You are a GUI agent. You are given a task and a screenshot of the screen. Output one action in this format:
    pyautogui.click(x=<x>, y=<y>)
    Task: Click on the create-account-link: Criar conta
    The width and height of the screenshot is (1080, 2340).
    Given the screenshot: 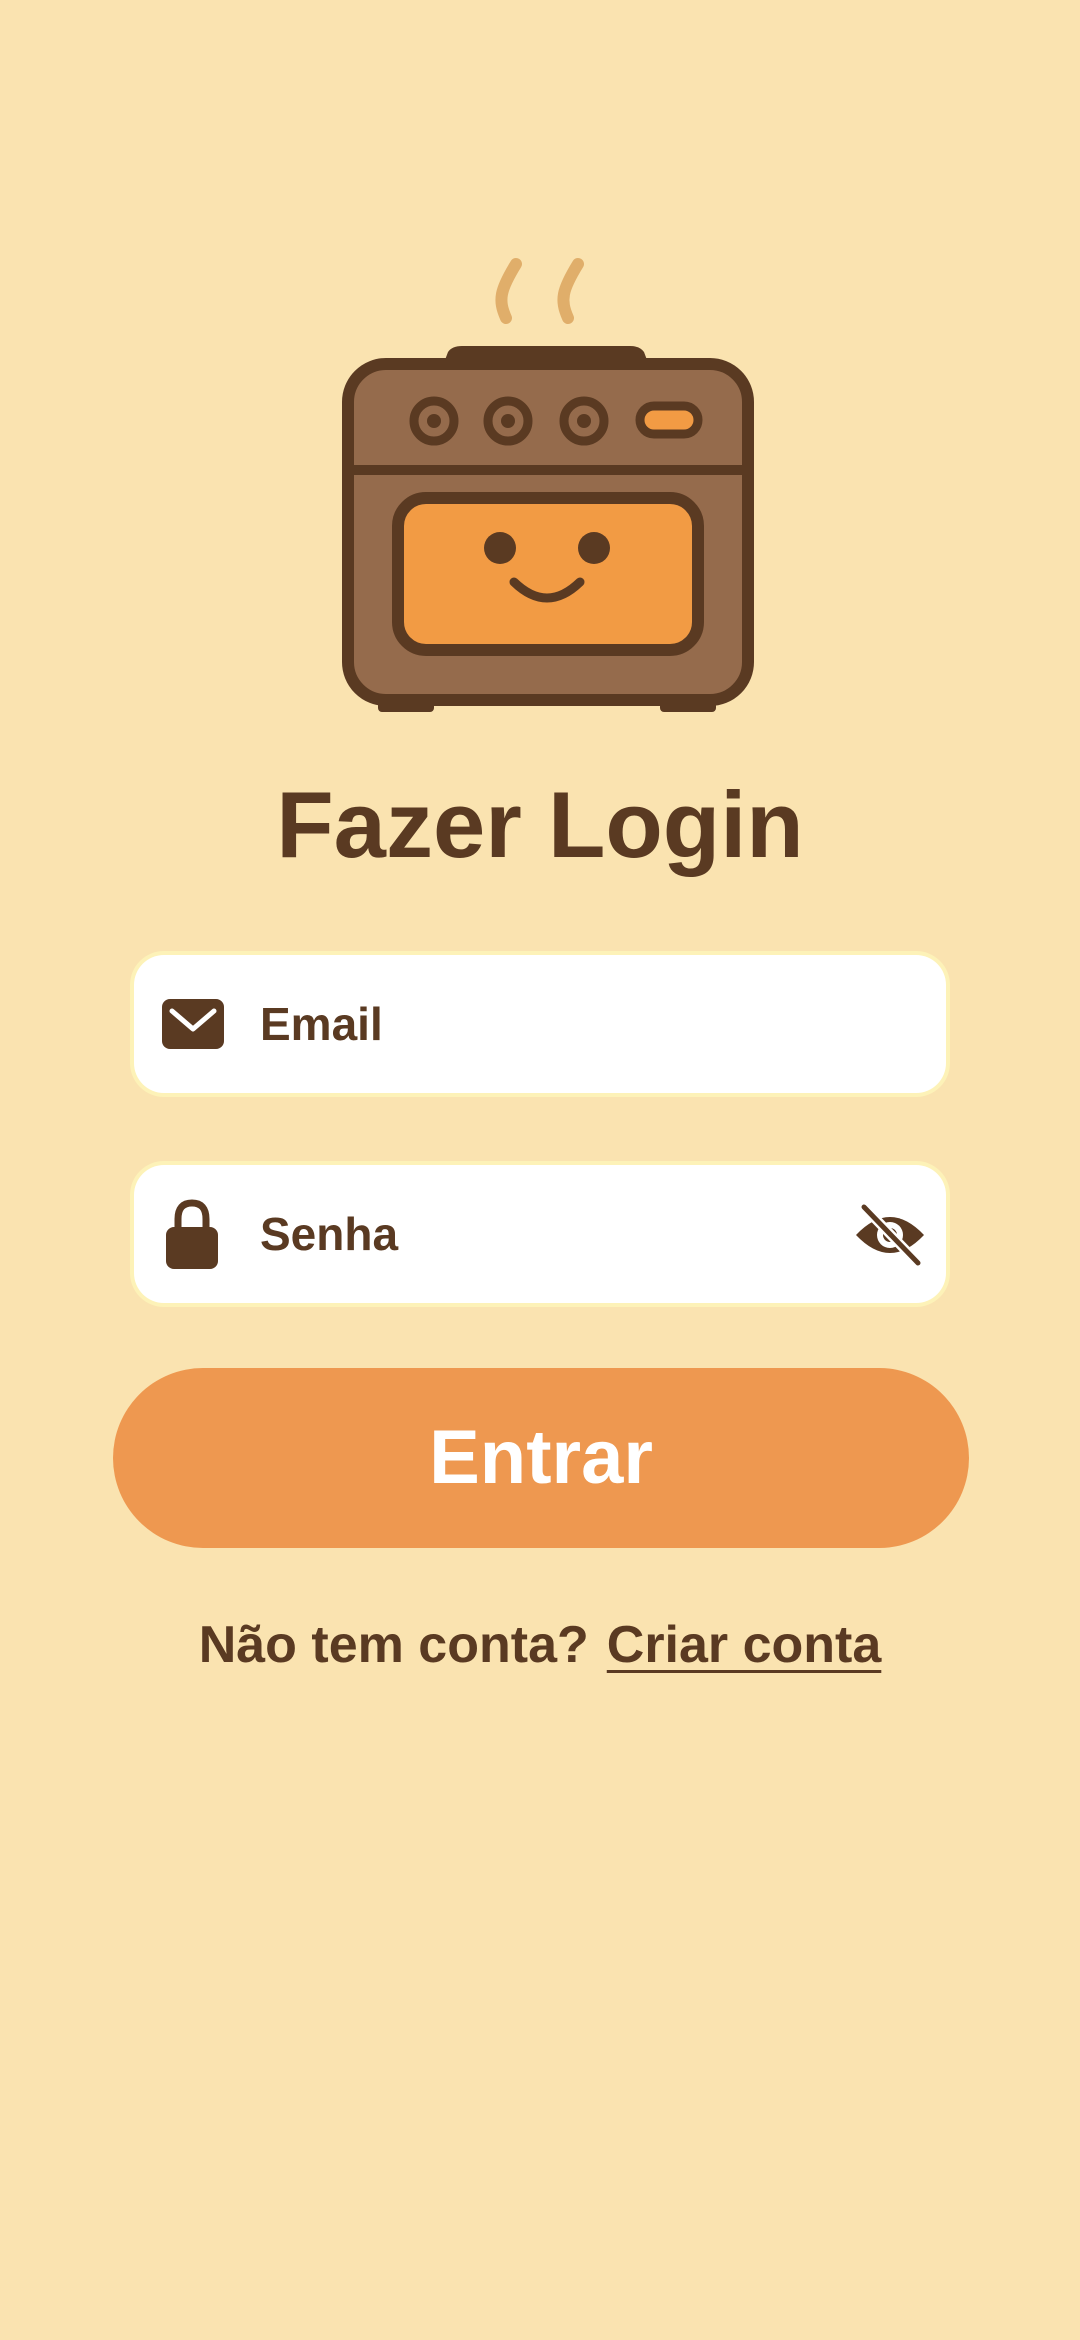 What is the action you would take?
    pyautogui.click(x=744, y=1645)
    